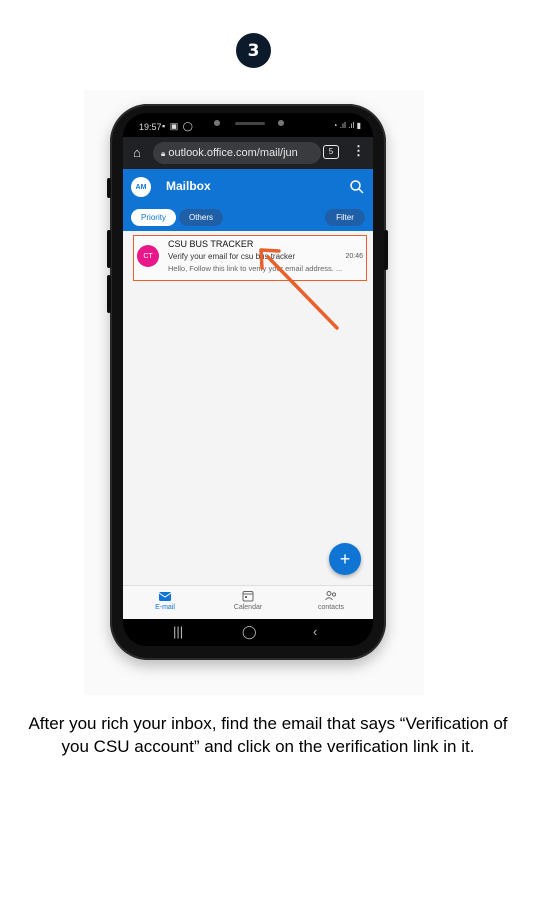 The width and height of the screenshot is (536, 899). What do you see at coordinates (345, 217) in the screenshot?
I see `filter-button: Filter` at bounding box center [345, 217].